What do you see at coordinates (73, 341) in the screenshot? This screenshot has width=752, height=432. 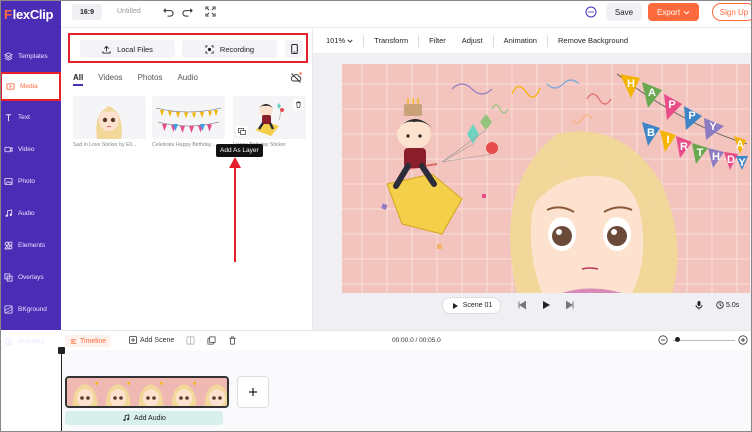 I see `timeline-icon` at bounding box center [73, 341].